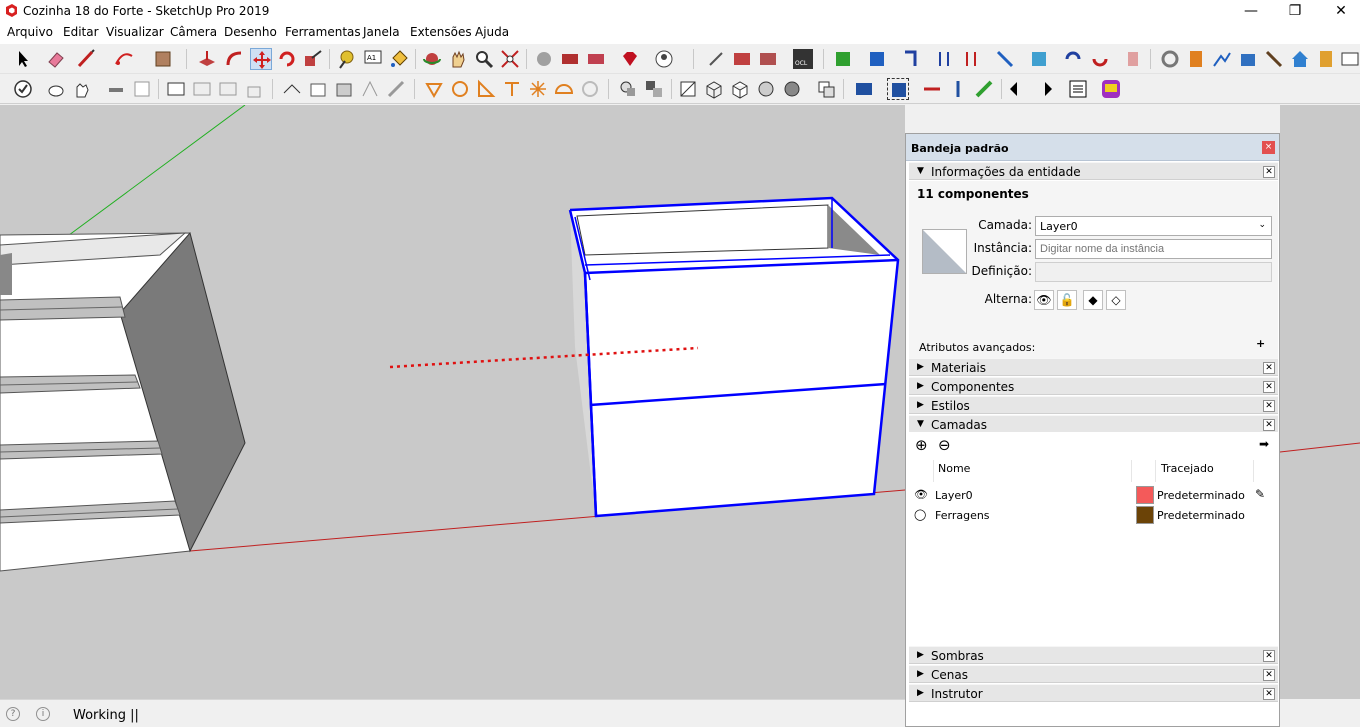 Image resolution: width=1360 pixels, height=727 pixels. What do you see at coordinates (82, 89) in the screenshot?
I see `hand-icon` at bounding box center [82, 89].